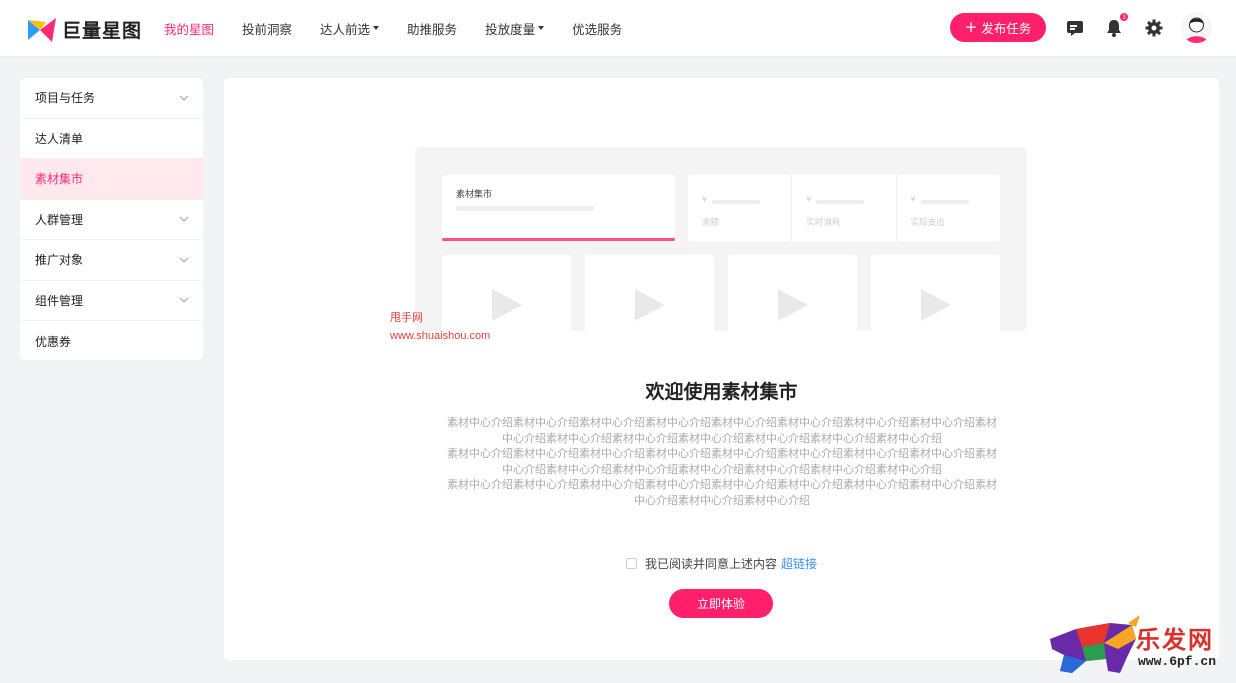  I want to click on nav-label: 助推服务, so click(432, 29).